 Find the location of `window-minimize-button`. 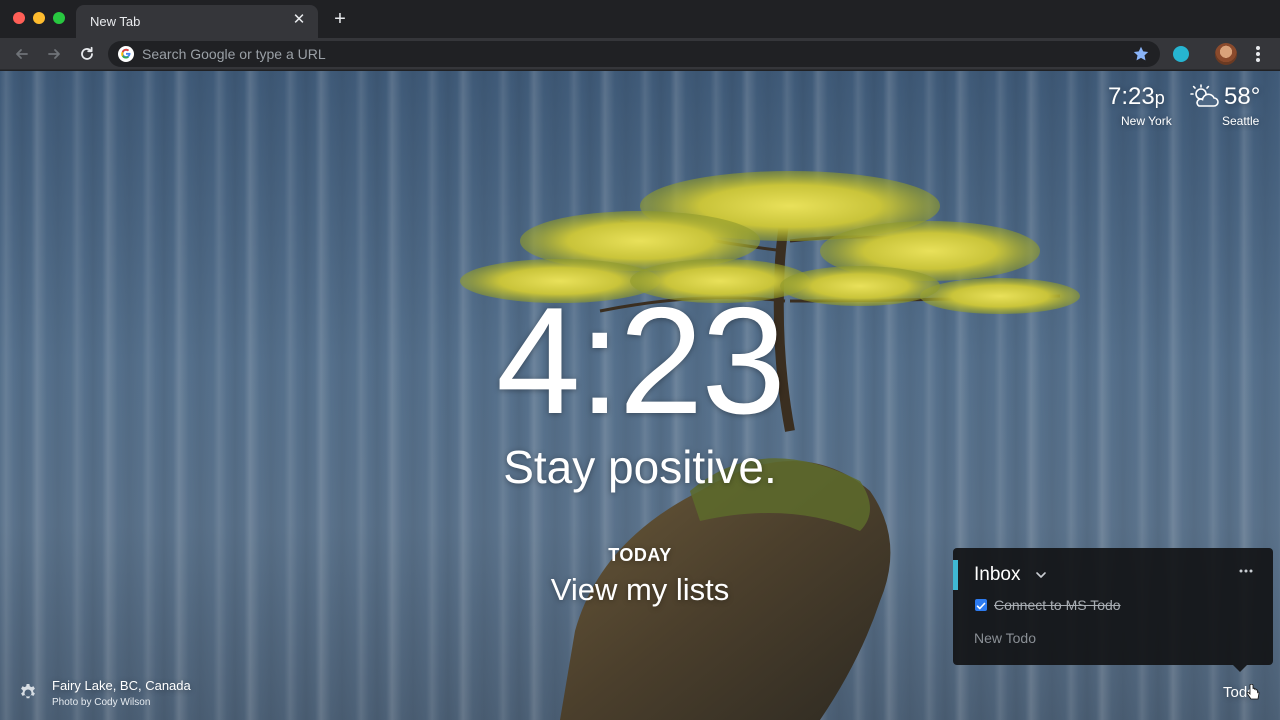

window-minimize-button is located at coordinates (39, 18).